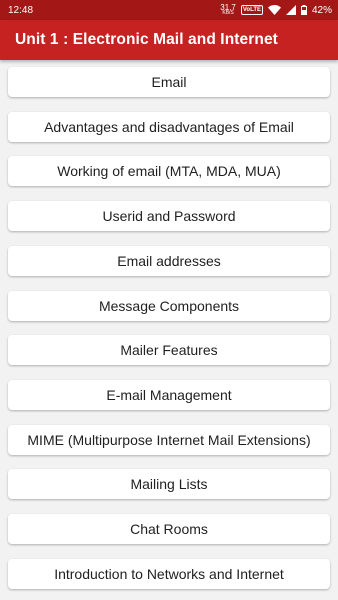  I want to click on topic-button: Working of email (MTA, MDA, MUA), so click(169, 171).